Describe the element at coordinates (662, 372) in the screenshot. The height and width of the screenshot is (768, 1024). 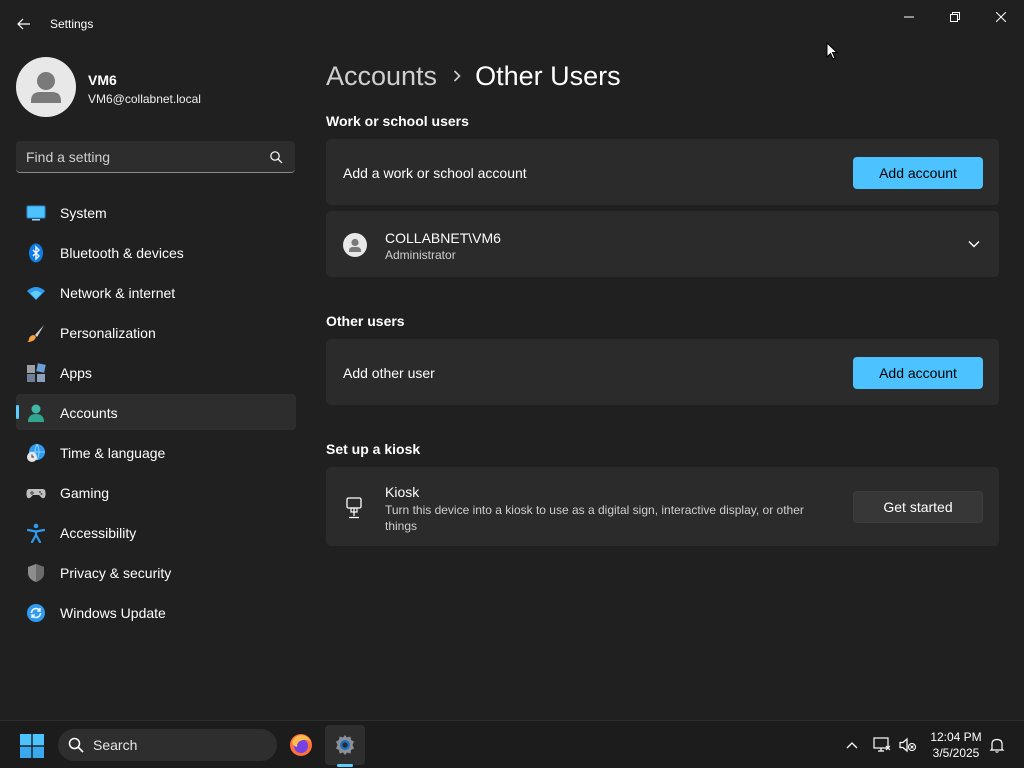
I see `add-other-user-card: Add other user Add account` at that location.